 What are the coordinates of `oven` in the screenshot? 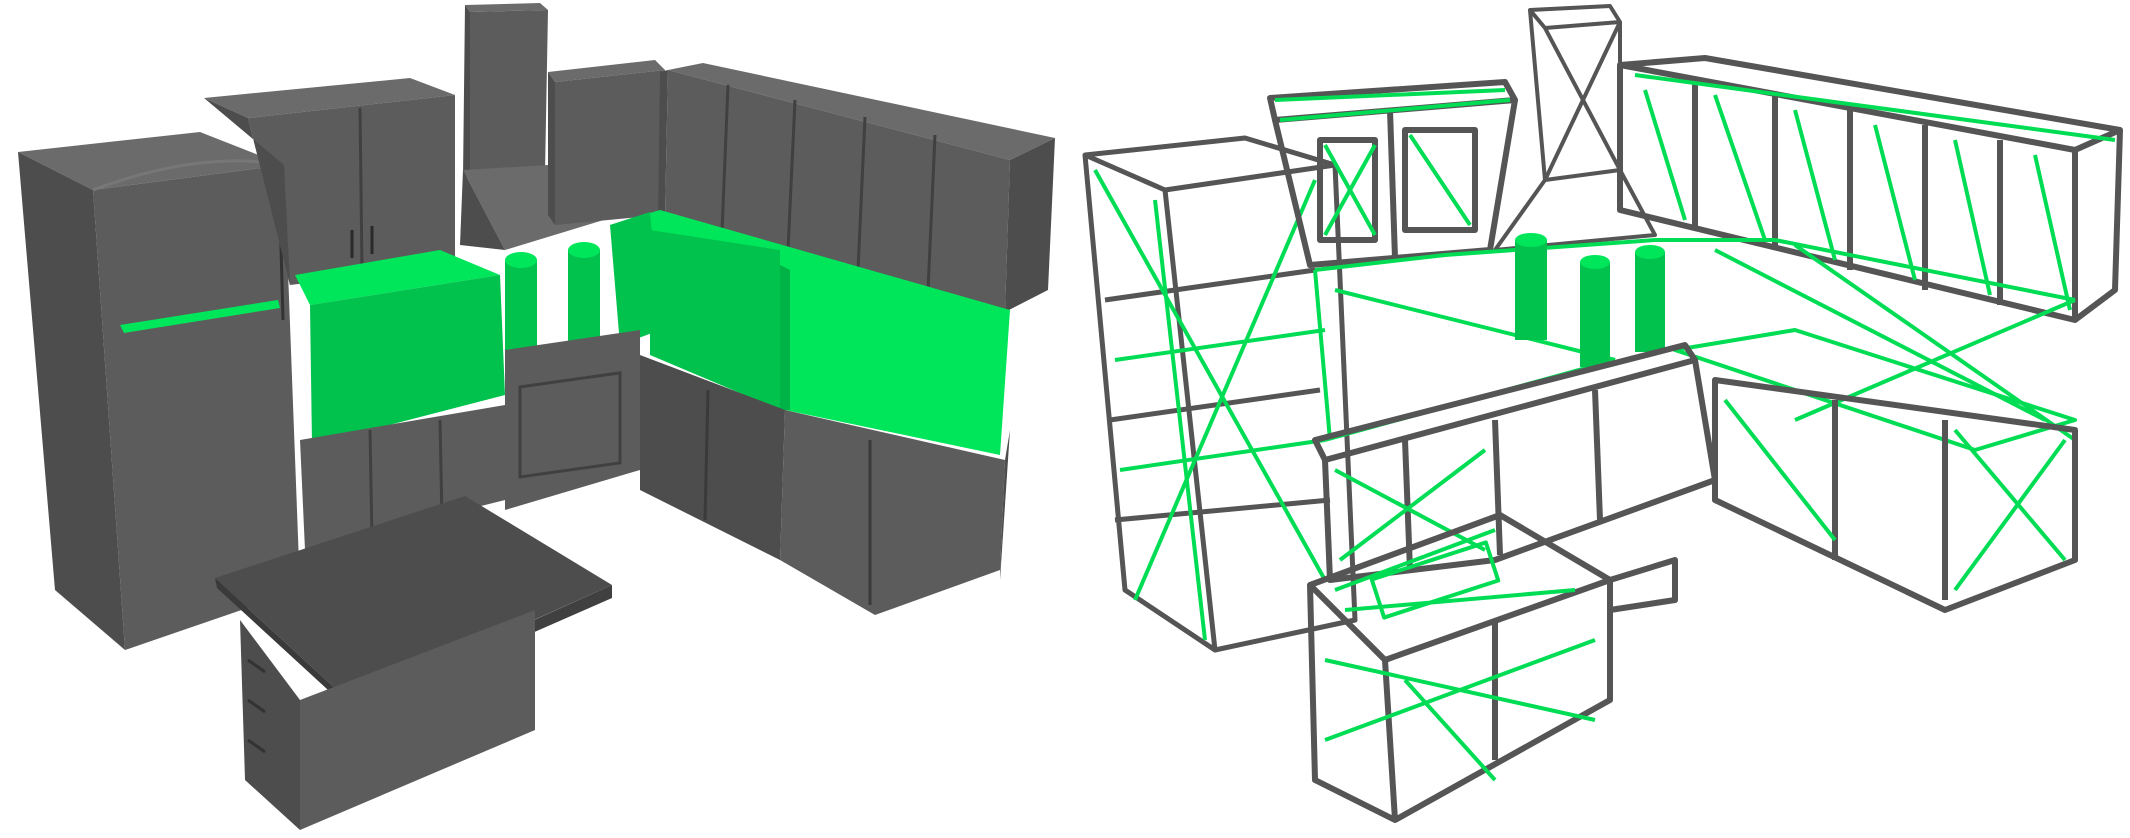 It's located at (572, 420).